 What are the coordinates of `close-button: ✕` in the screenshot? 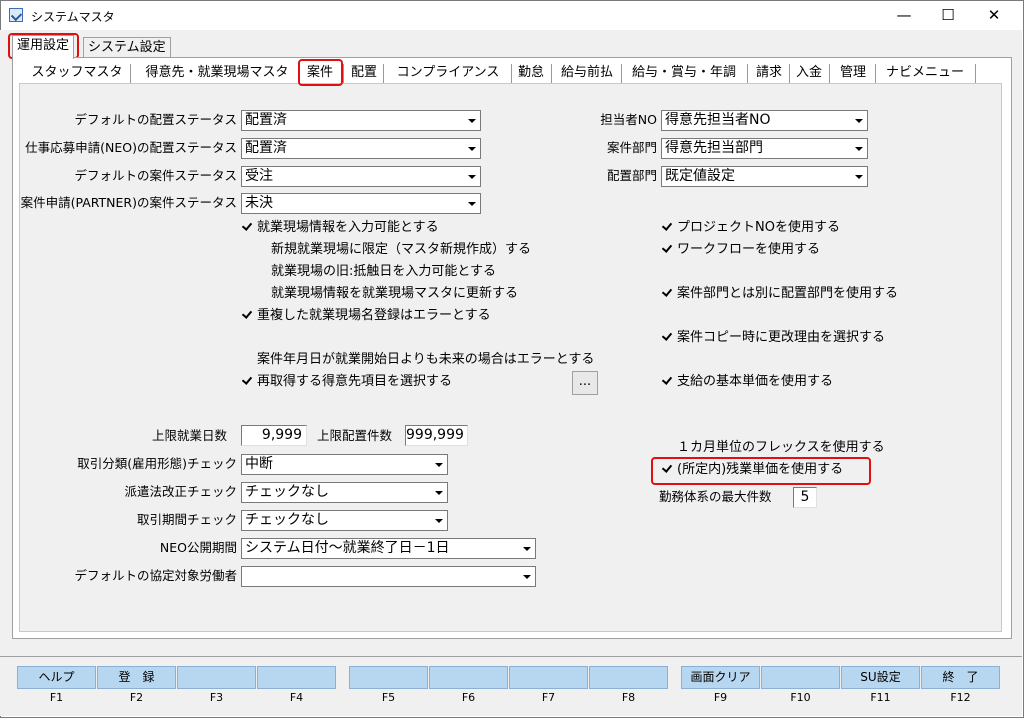 It's located at (994, 16).